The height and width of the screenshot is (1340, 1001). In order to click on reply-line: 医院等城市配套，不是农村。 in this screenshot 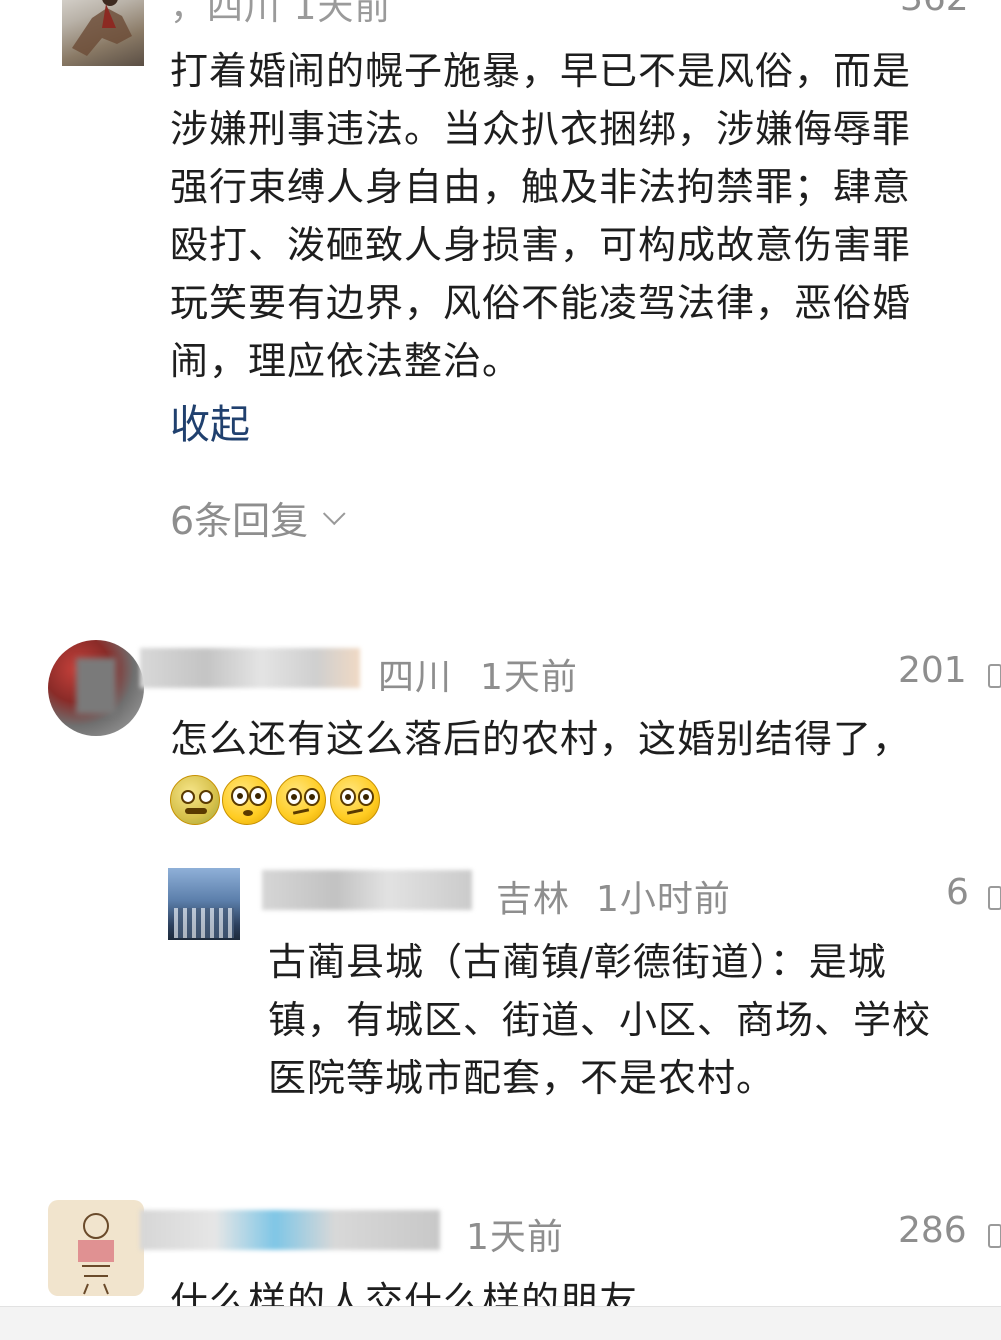, I will do `click(522, 1078)`.